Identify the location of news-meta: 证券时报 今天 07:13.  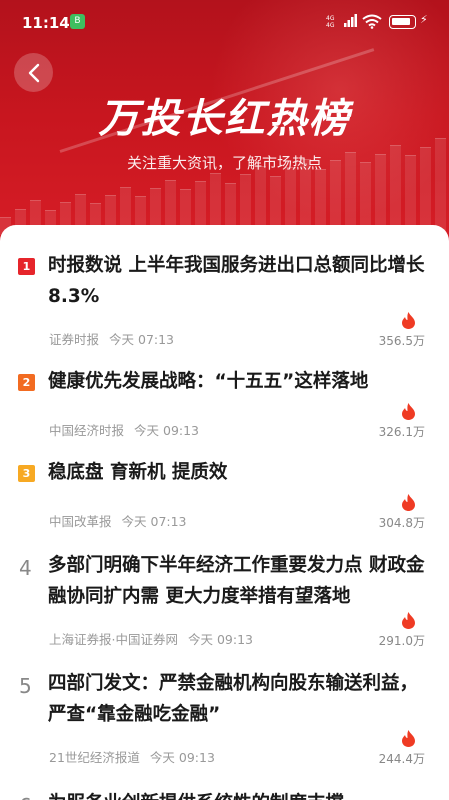
(111, 338).